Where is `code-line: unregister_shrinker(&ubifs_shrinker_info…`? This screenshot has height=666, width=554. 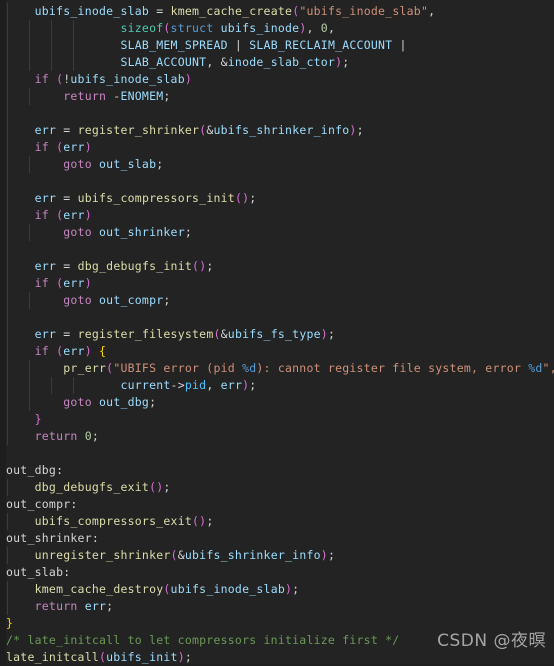
code-line: unregister_shrinker(&ubifs_shrinker_info… is located at coordinates (277, 555).